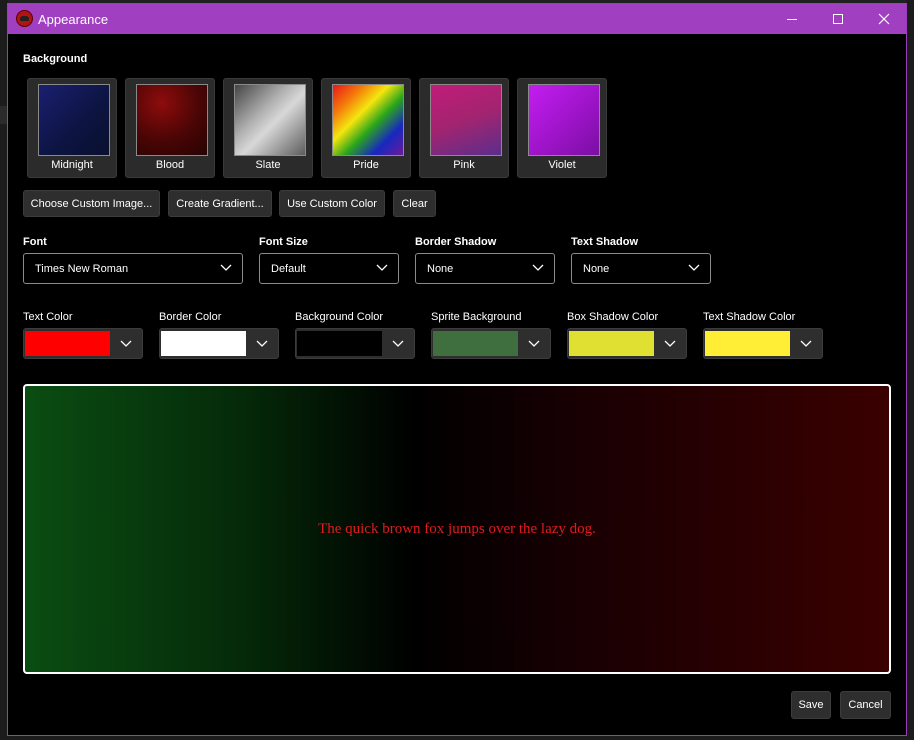 The width and height of the screenshot is (914, 740). I want to click on preset-midnight: Midnight, so click(72, 128).